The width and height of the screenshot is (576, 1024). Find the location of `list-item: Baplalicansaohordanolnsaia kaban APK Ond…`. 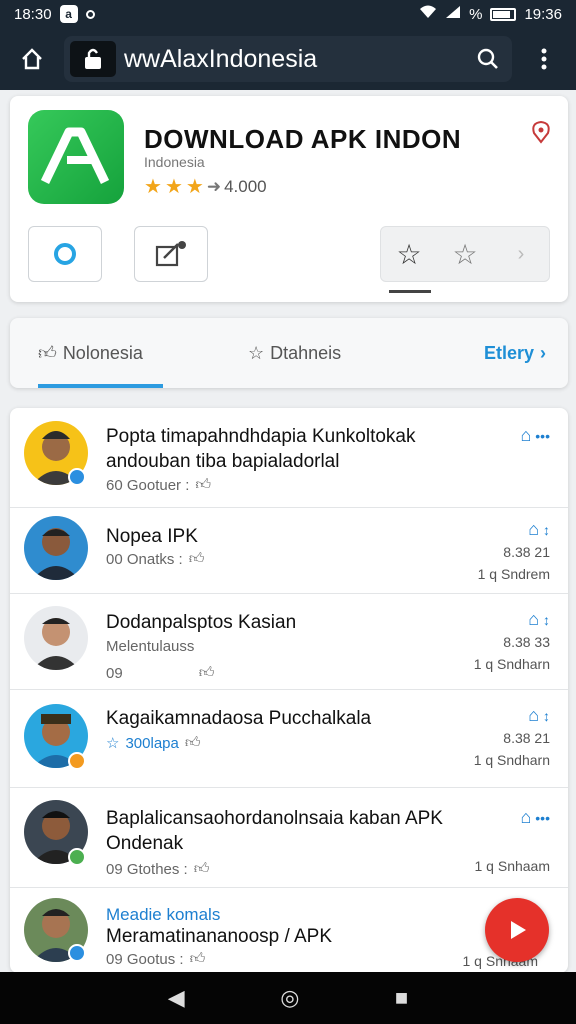

list-item: Baplalicansaohordanolnsaia kaban APK Ond… is located at coordinates (289, 838).